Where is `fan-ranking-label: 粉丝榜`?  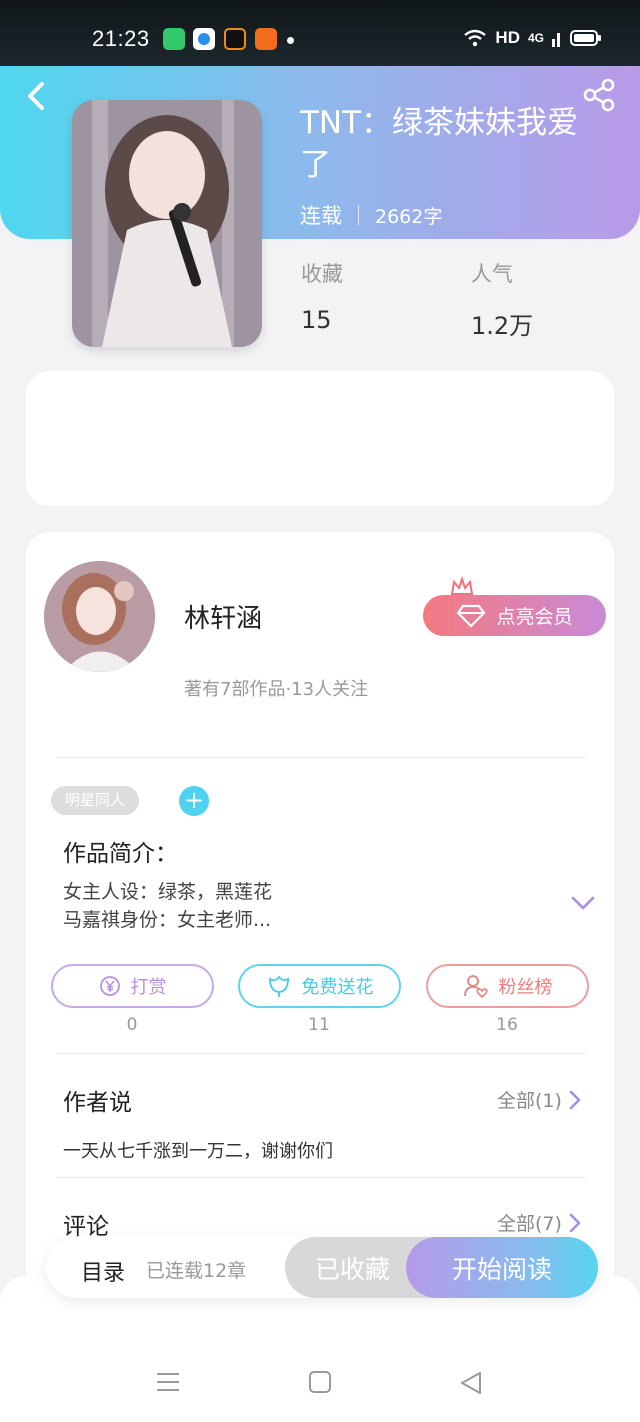 fan-ranking-label: 粉丝榜 is located at coordinates (525, 987).